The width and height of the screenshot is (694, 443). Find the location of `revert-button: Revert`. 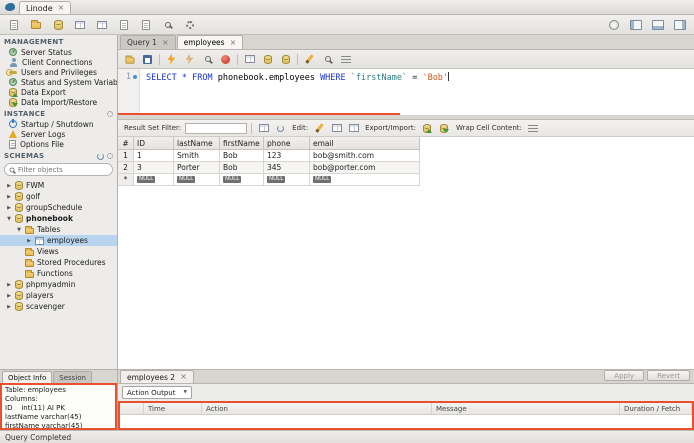

revert-button: Revert is located at coordinates (668, 375).